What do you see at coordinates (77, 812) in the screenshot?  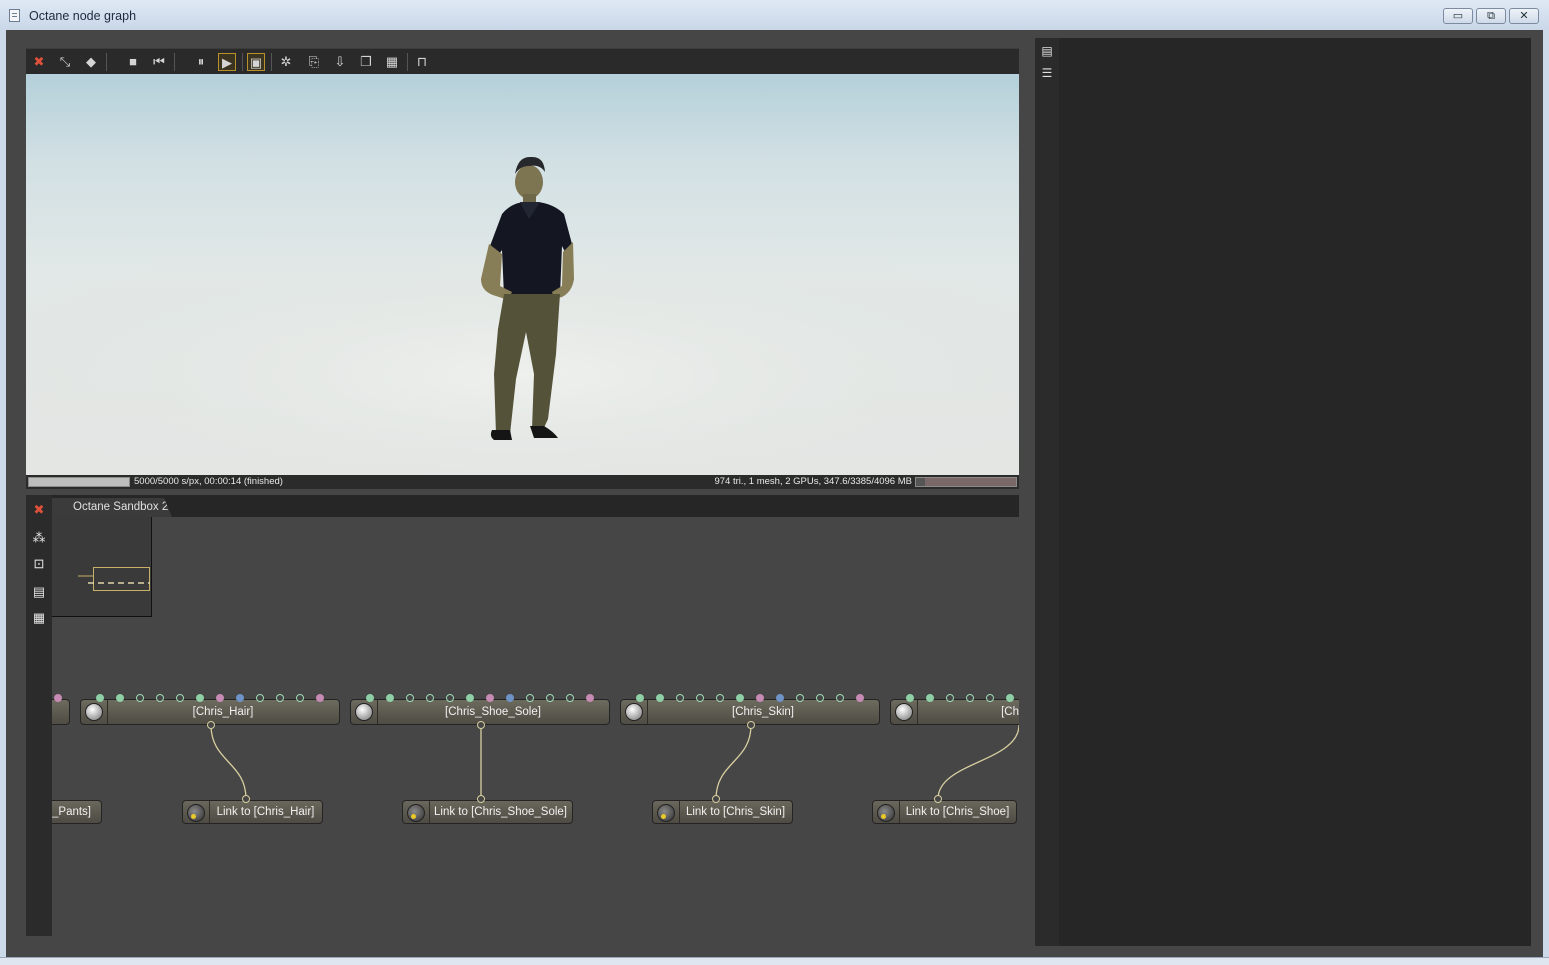 I see `link-node: _Pants]` at bounding box center [77, 812].